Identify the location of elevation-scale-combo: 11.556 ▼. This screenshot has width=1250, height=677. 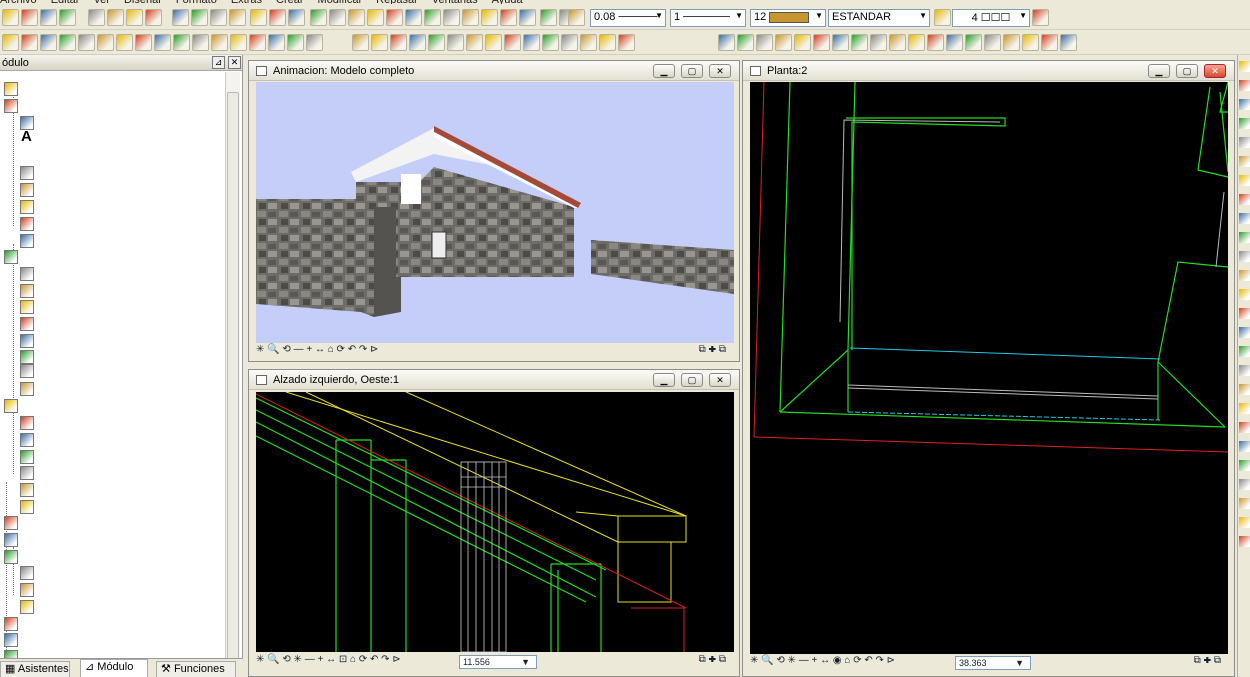
(498, 662).